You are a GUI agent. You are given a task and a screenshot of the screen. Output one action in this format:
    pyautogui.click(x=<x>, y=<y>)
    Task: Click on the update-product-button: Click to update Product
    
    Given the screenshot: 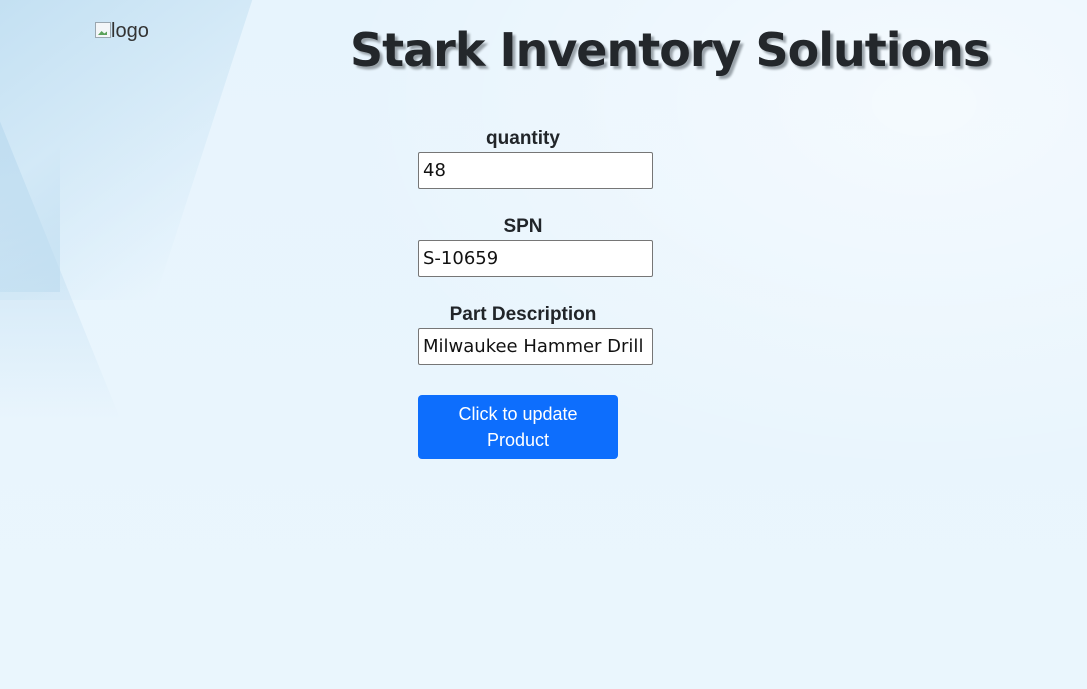 What is the action you would take?
    pyautogui.click(x=518, y=427)
    